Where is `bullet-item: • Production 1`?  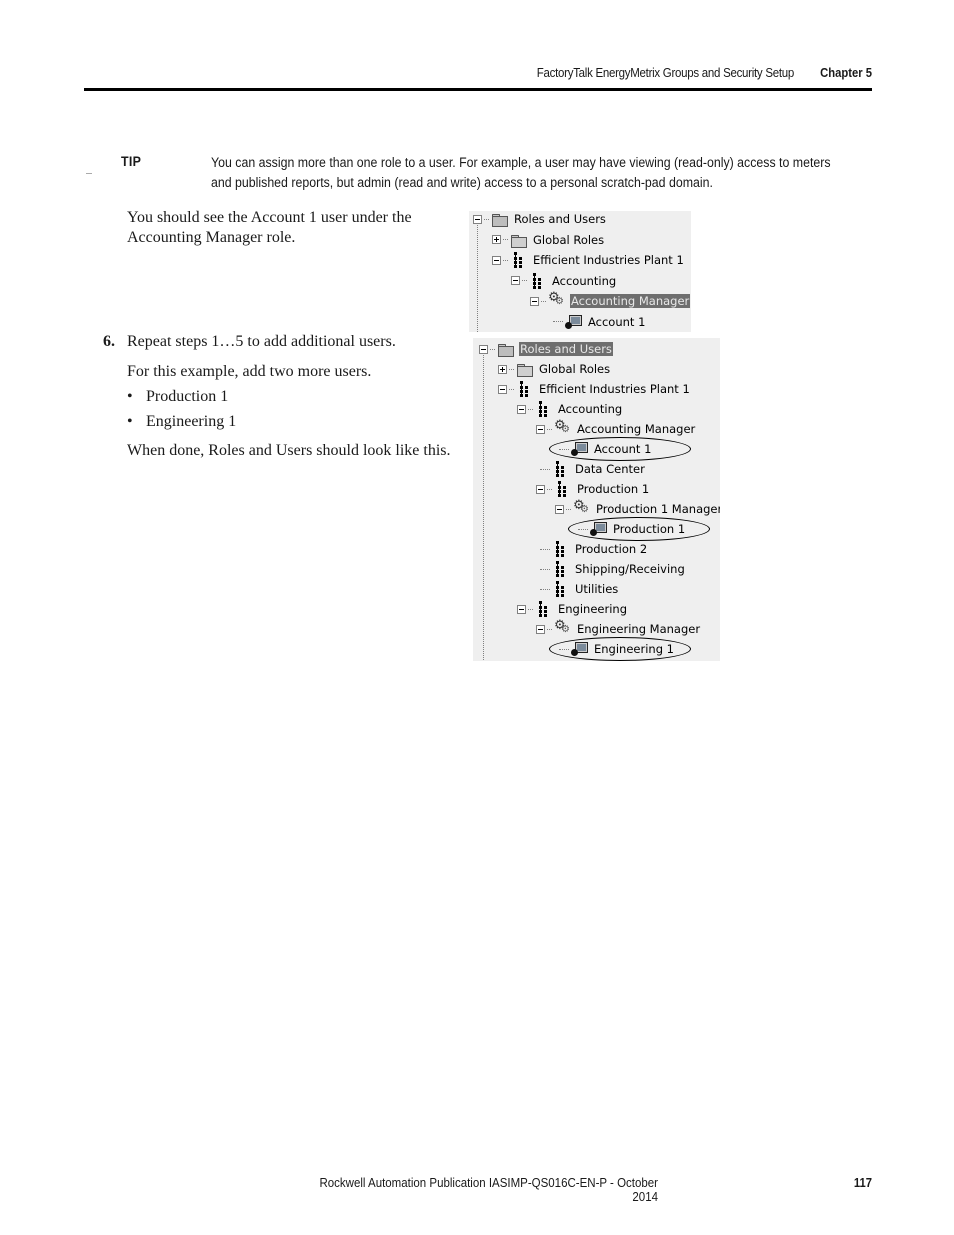
bullet-item: • Production 1 is located at coordinates (177, 397).